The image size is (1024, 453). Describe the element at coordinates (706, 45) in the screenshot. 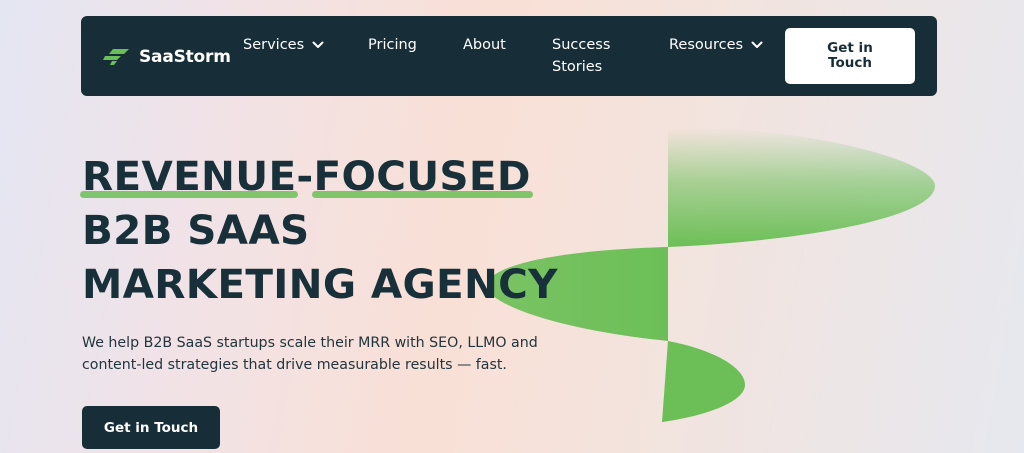

I see `nav-item-resources-label: Resources` at that location.